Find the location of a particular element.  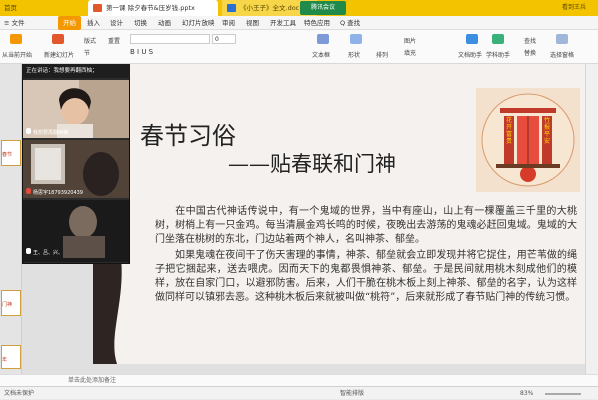

participant-name-text: 杨思宇18793920439 is located at coordinates (58, 193).